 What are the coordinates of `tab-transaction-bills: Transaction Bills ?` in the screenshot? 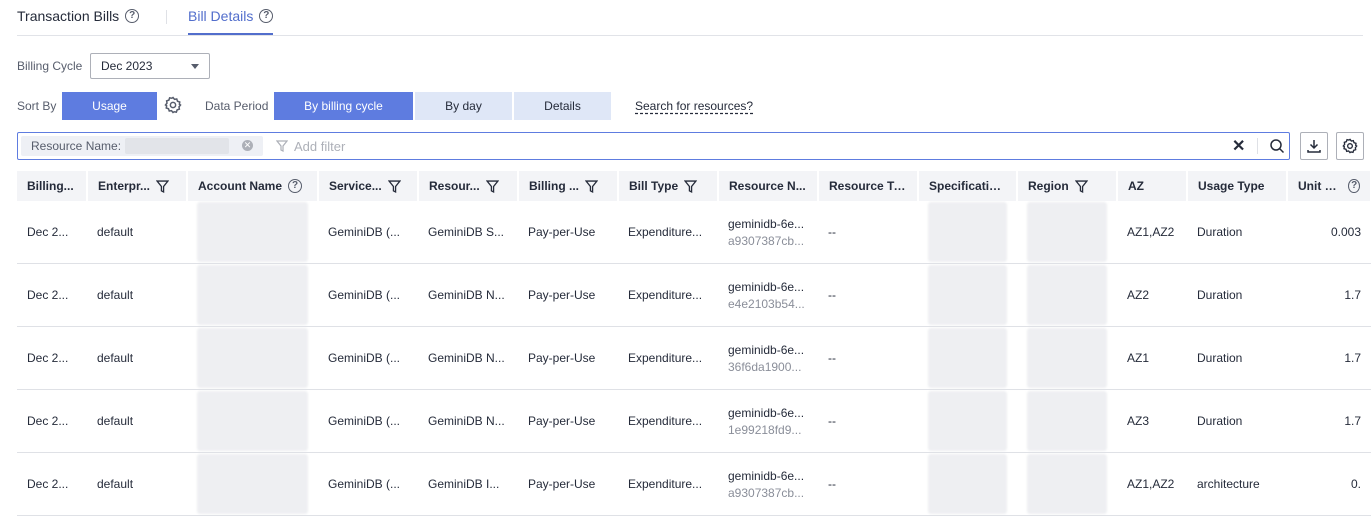 It's located at (78, 16).